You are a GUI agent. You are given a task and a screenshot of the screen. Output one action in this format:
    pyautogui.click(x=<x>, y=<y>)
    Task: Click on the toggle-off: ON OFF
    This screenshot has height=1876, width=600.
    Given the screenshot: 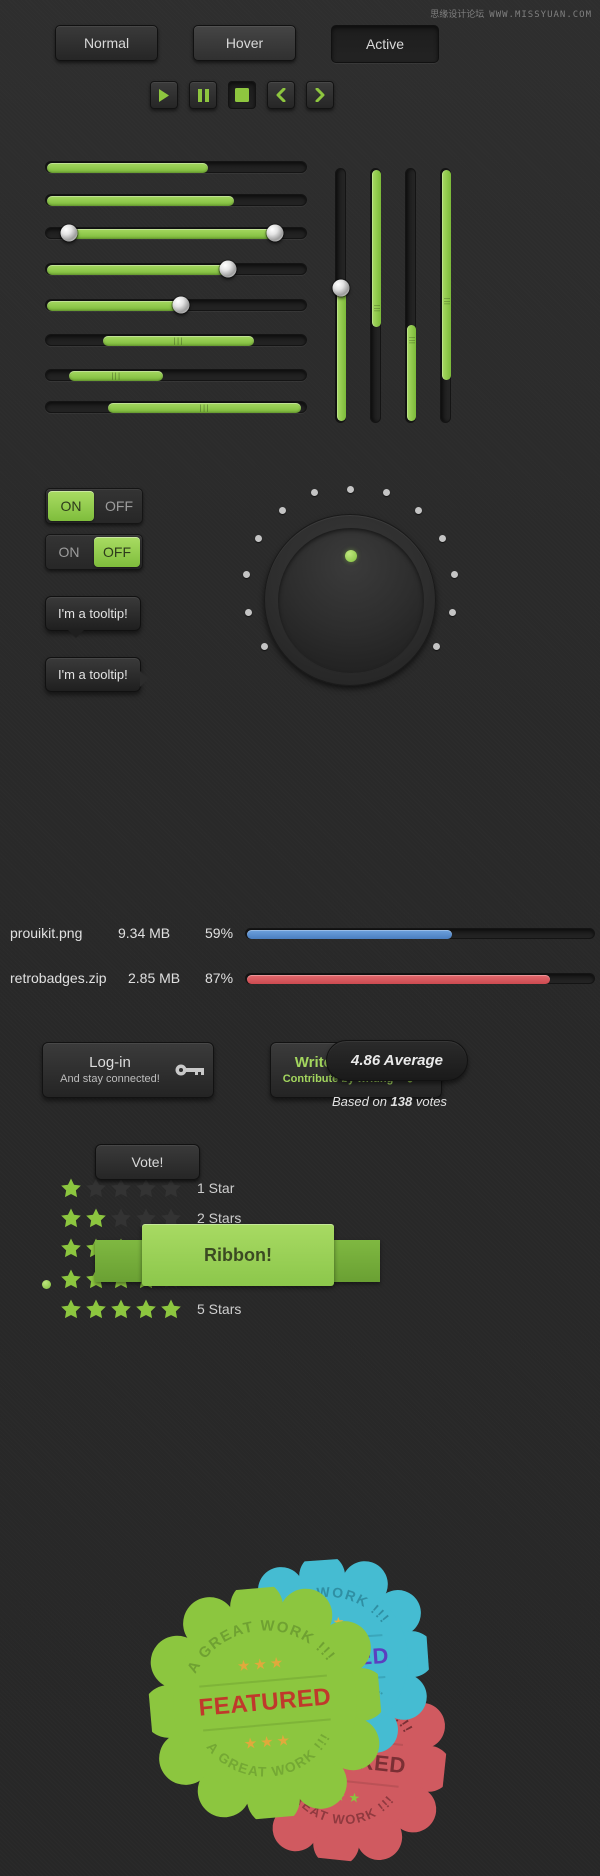 What is the action you would take?
    pyautogui.click(x=94, y=552)
    